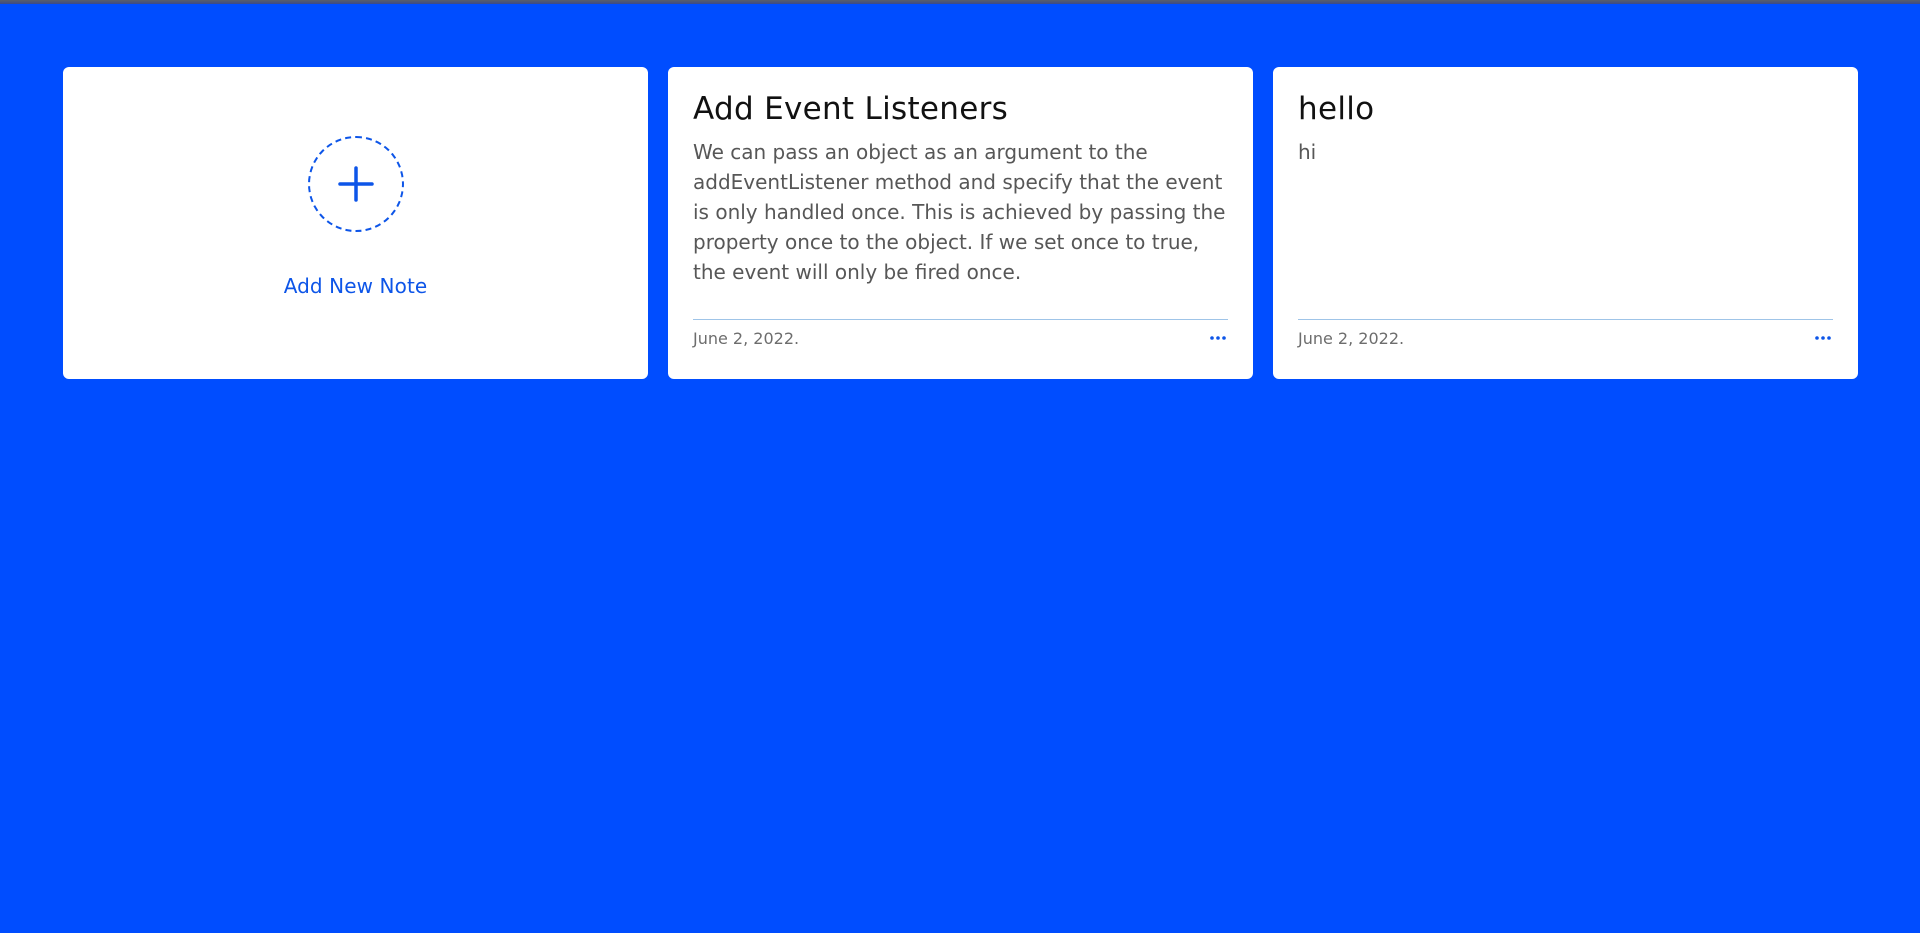 The image size is (1920, 933). What do you see at coordinates (1336, 109) in the screenshot?
I see `note-title: hello` at bounding box center [1336, 109].